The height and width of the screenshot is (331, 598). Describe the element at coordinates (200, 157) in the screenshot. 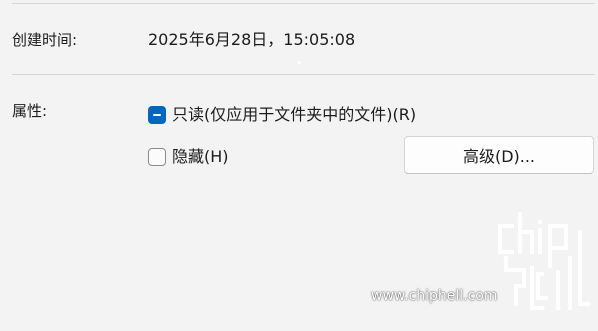

I see `hidden-checkbox-label: 隐藏(H)` at that location.